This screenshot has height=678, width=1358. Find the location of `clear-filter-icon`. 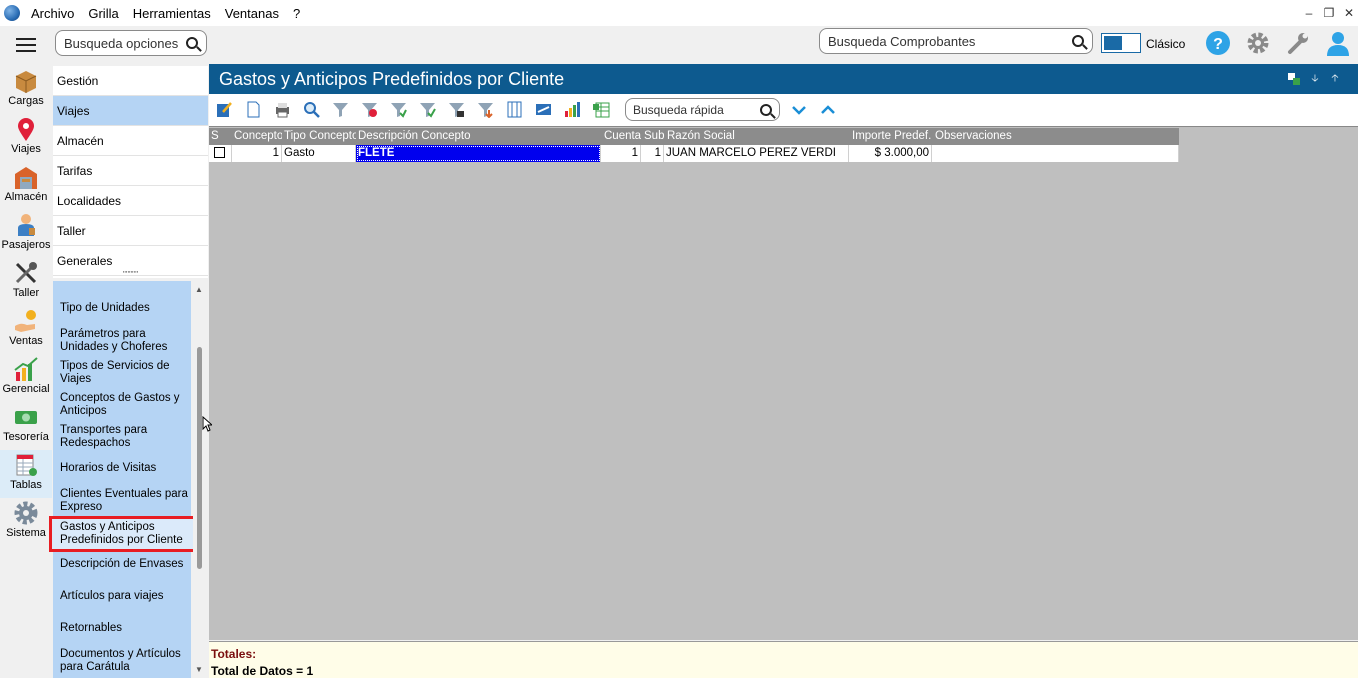

clear-filter-icon is located at coordinates (369, 109).